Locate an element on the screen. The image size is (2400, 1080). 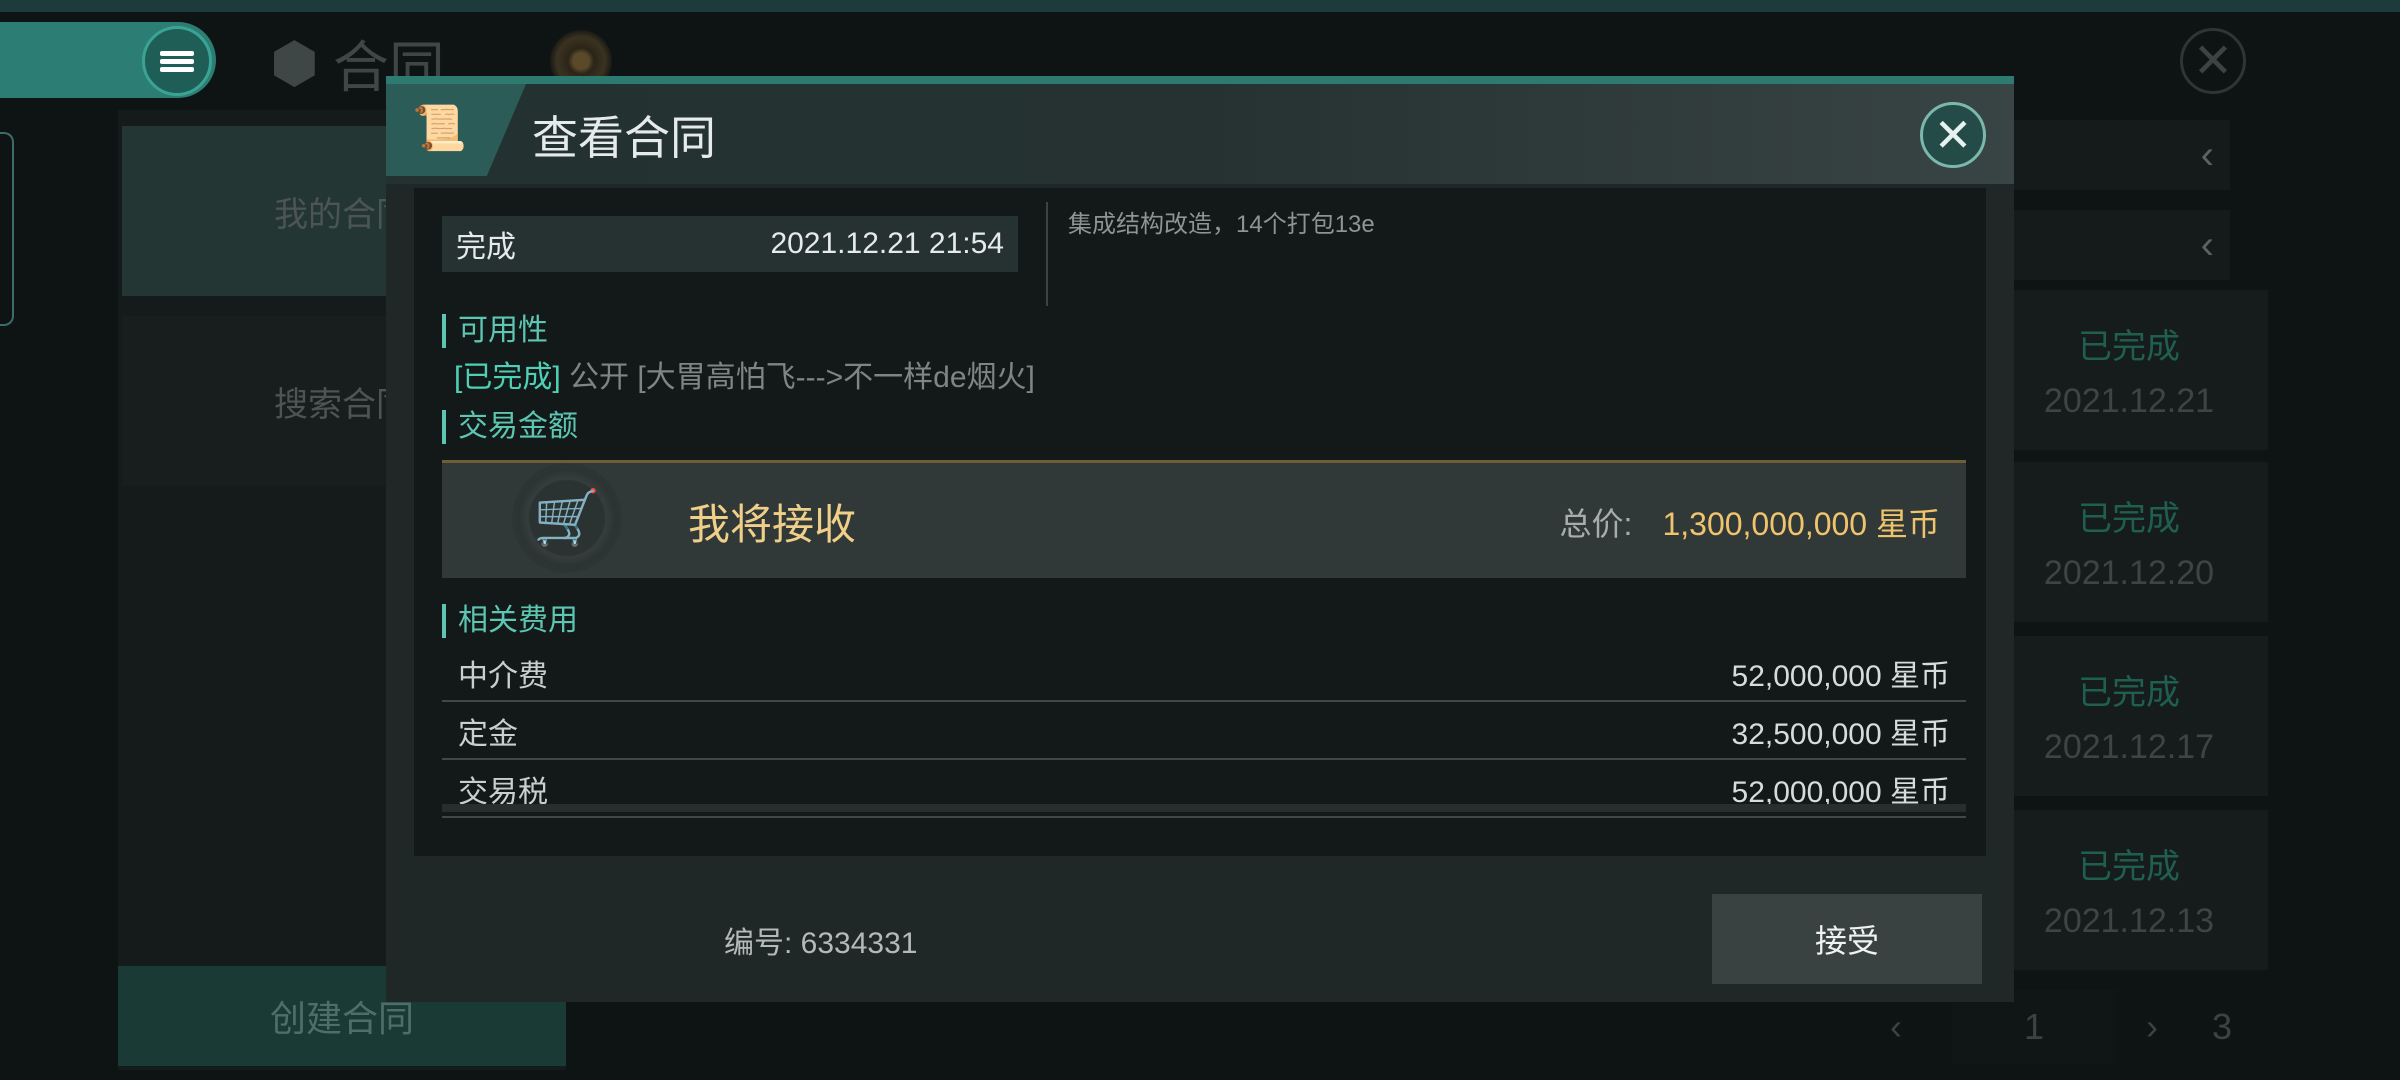
page-total: 3 is located at coordinates (2222, 1026).